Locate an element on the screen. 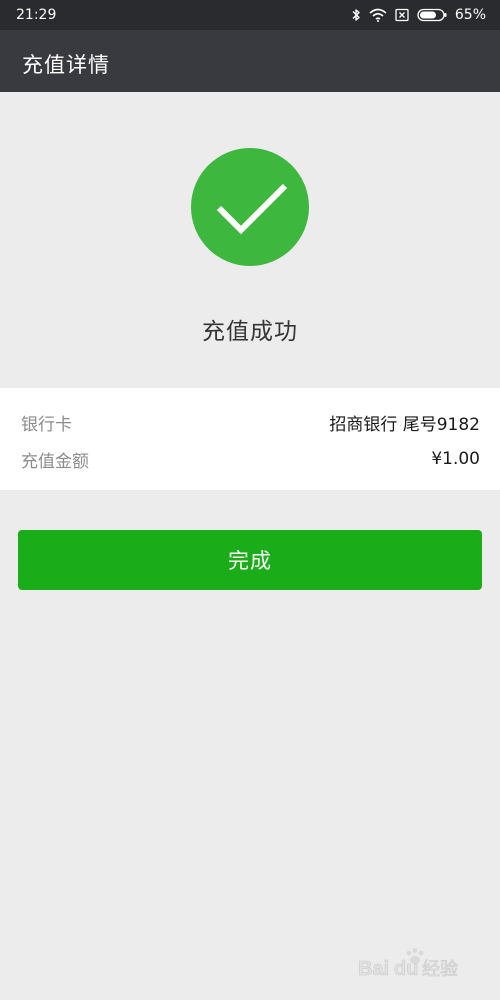 This screenshot has width=500, height=1000. page-title: 充值详情 is located at coordinates (66, 65).